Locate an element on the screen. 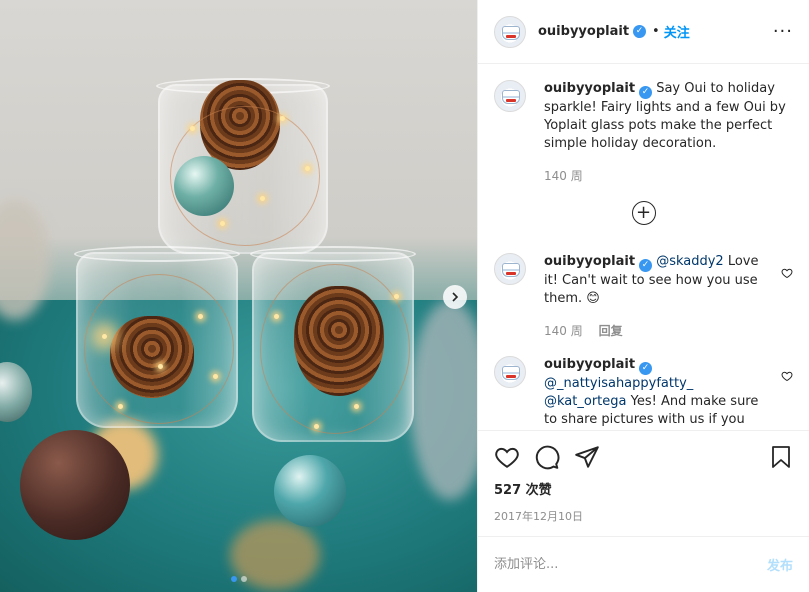 The width and height of the screenshot is (809, 592). post-header: ouibyyoplait ✓ • 关注 ··· is located at coordinates (643, 32).